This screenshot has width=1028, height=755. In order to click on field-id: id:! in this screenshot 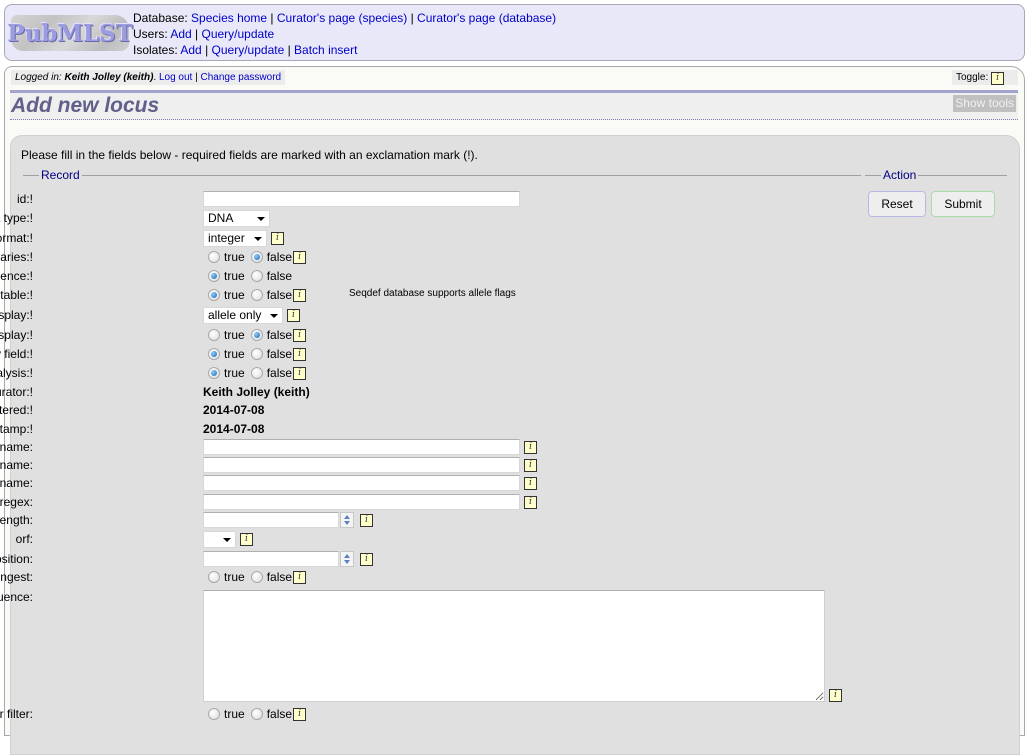, I will do `click(436, 199)`.